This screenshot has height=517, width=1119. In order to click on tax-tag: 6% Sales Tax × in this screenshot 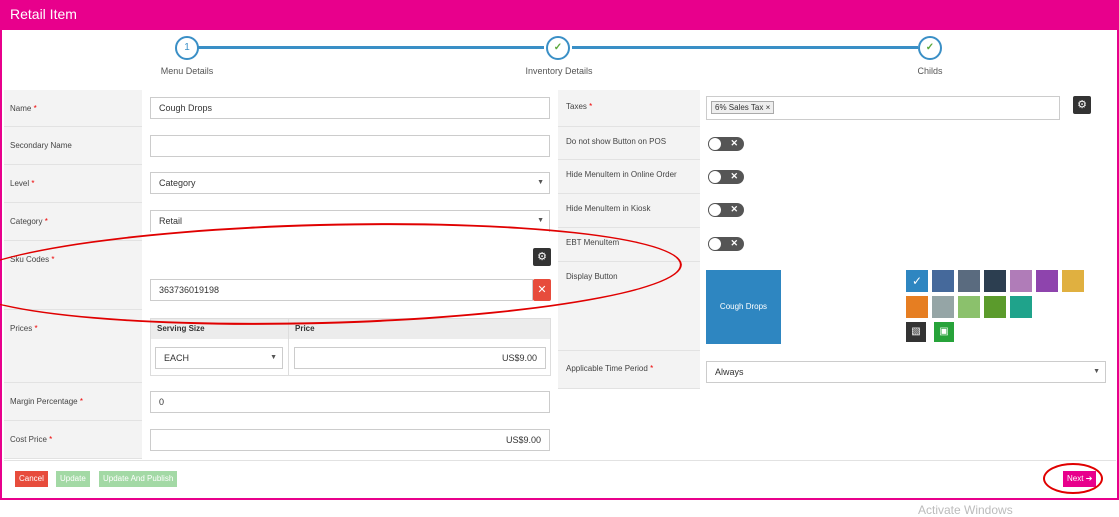, I will do `click(743, 107)`.